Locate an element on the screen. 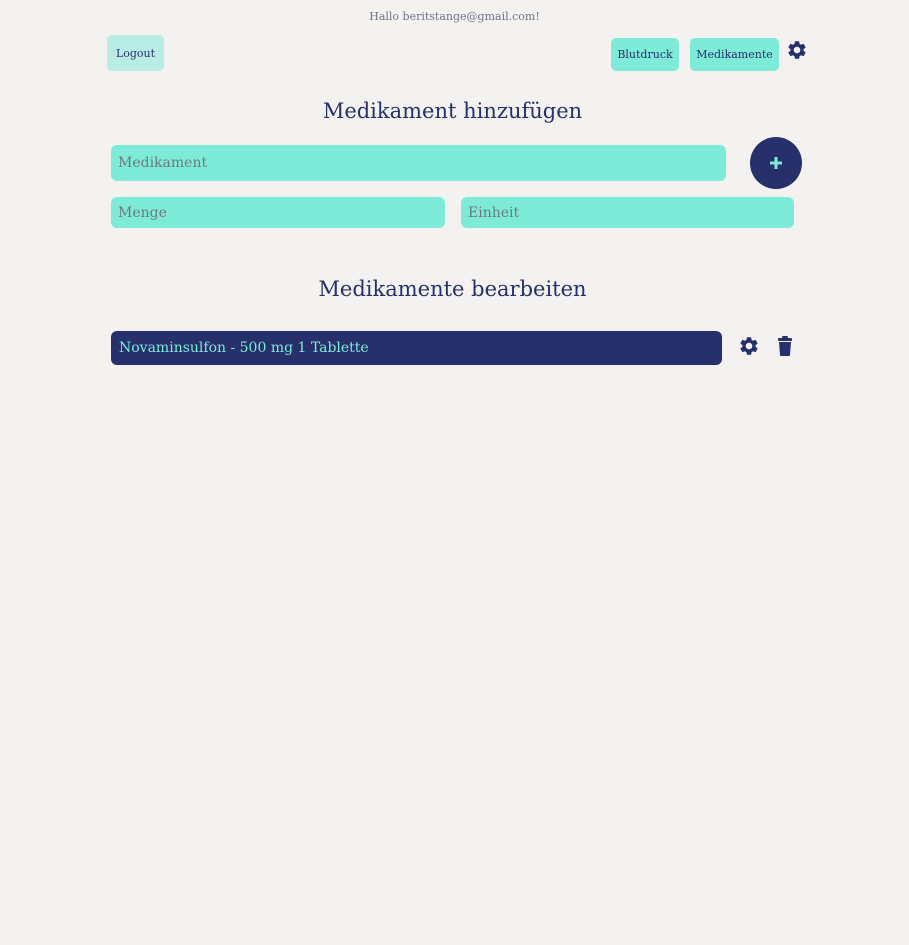 Image resolution: width=909 pixels, height=945 pixels. add-medication-button is located at coordinates (776, 163).